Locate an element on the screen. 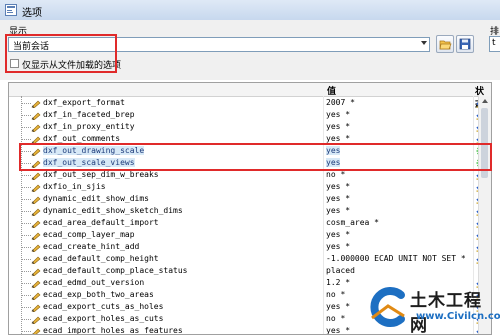  option-name: ecad_create_hint_add is located at coordinates (91, 246).